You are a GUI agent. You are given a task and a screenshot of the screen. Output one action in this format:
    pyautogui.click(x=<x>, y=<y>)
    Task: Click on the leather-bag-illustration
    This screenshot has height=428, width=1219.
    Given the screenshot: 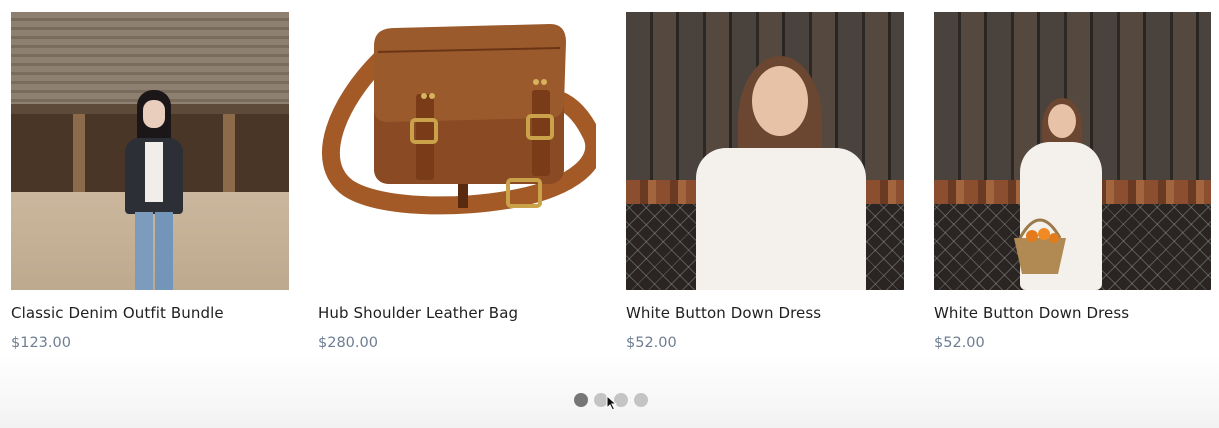 What is the action you would take?
    pyautogui.click(x=459, y=119)
    